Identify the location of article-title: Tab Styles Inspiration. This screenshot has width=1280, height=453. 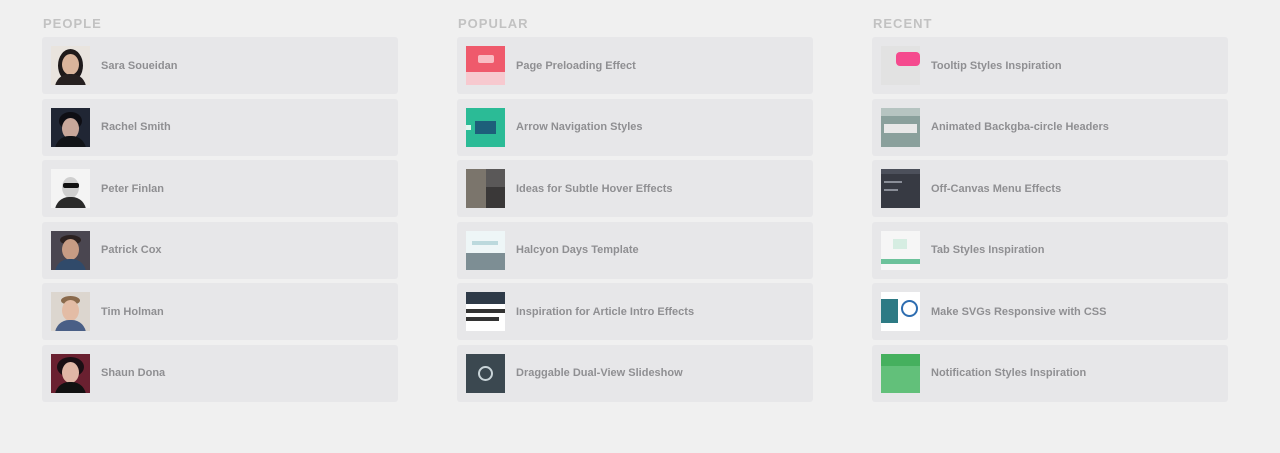
(988, 250).